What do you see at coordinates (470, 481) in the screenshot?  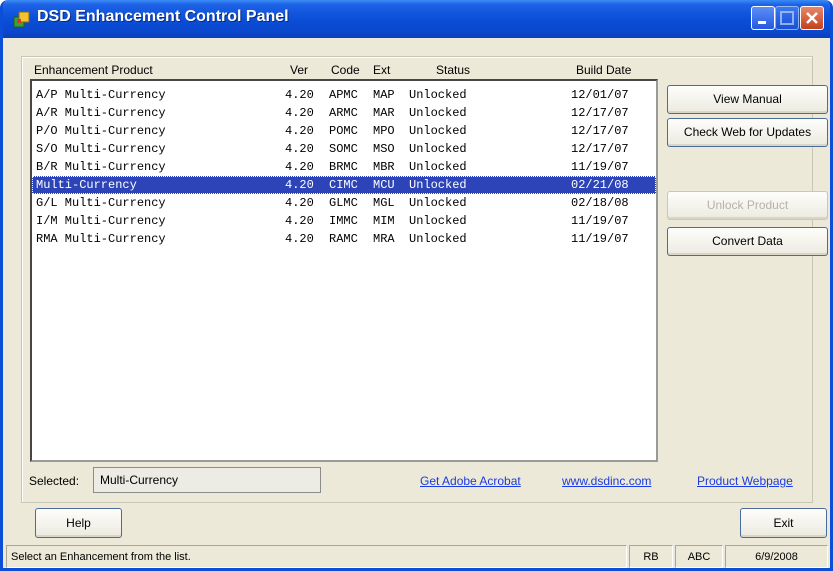 I see `get-adobe-acrobat-link: Get Adobe Acrobat` at bounding box center [470, 481].